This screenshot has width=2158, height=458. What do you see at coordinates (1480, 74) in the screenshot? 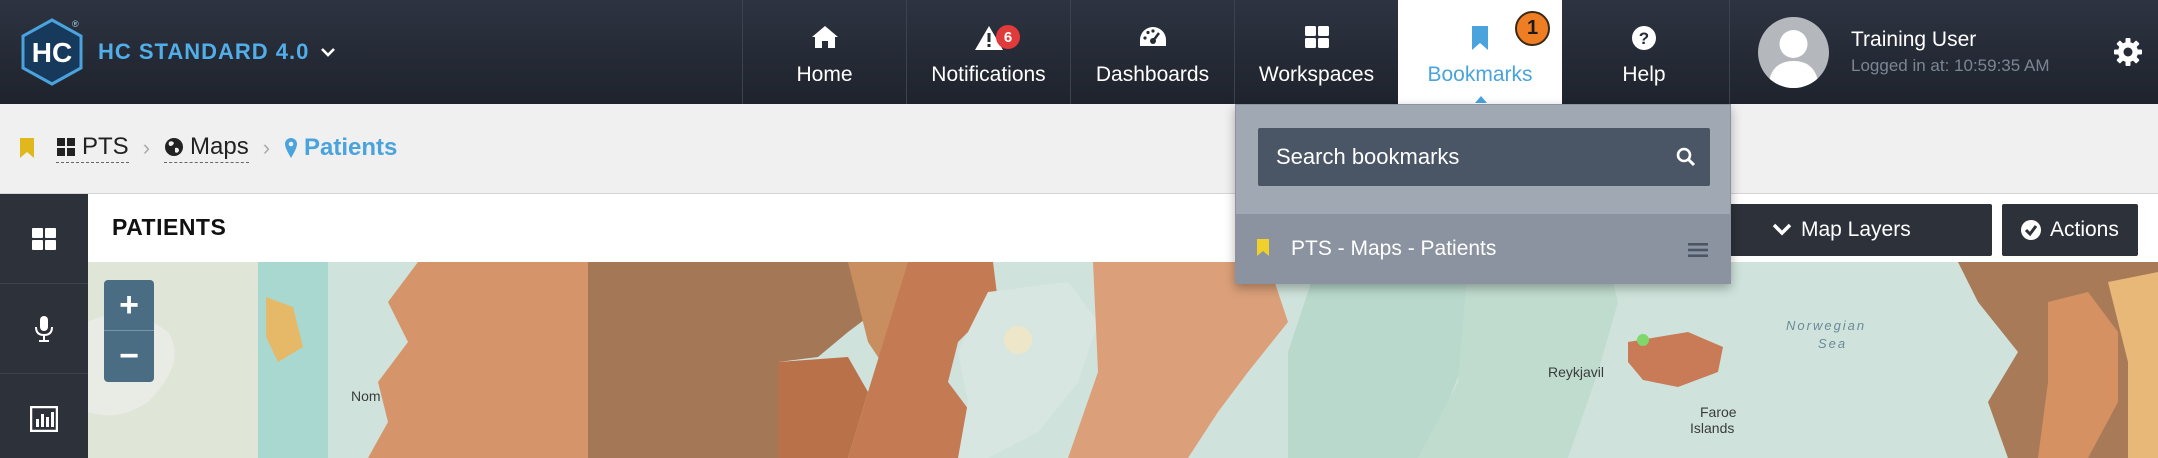
I see `nav-bookmarks-label: Bookmarks` at bounding box center [1480, 74].